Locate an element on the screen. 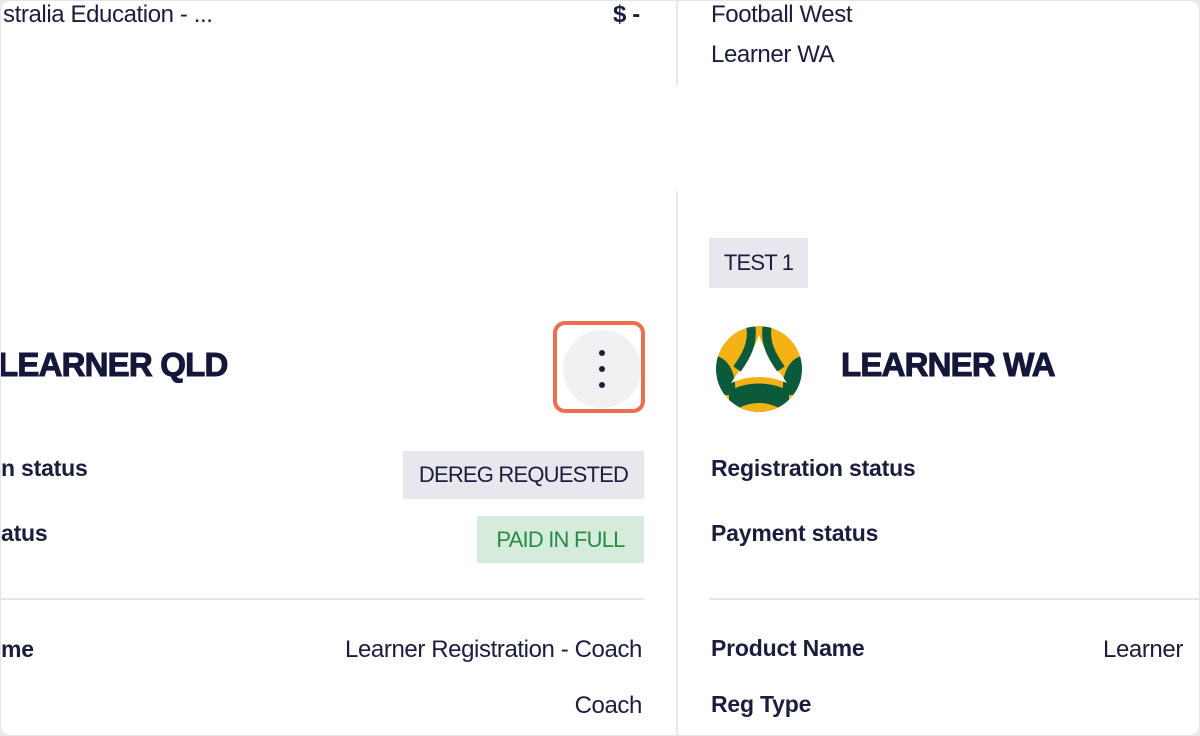 The width and height of the screenshot is (1200, 736). right-card-registration-status-label: Registration status is located at coordinates (813, 468).